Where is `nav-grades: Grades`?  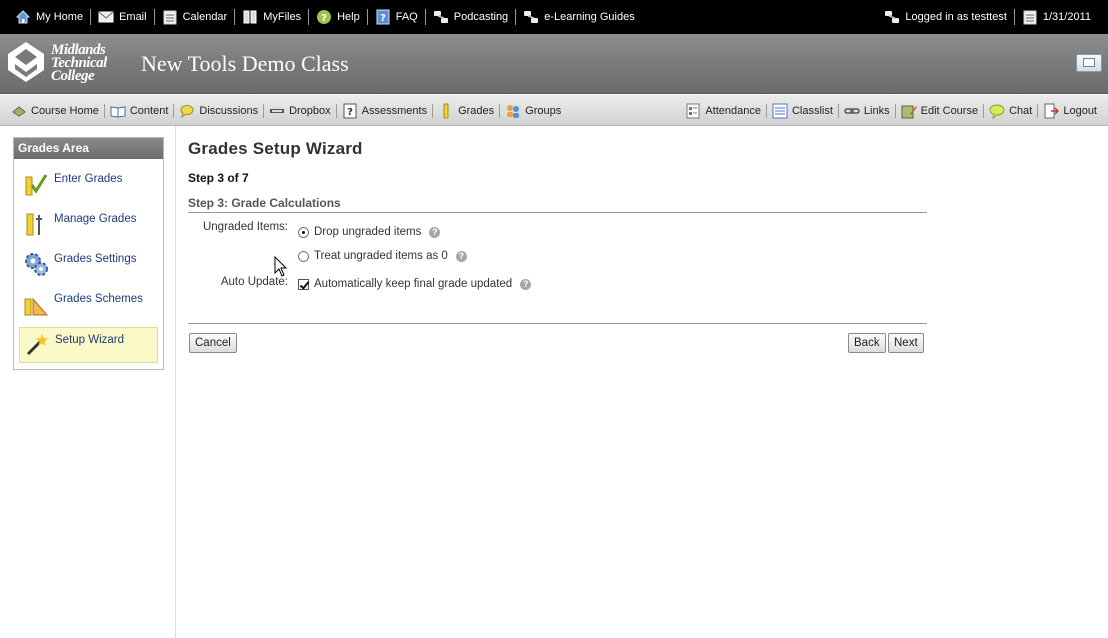 nav-grades: Grades is located at coordinates (466, 110).